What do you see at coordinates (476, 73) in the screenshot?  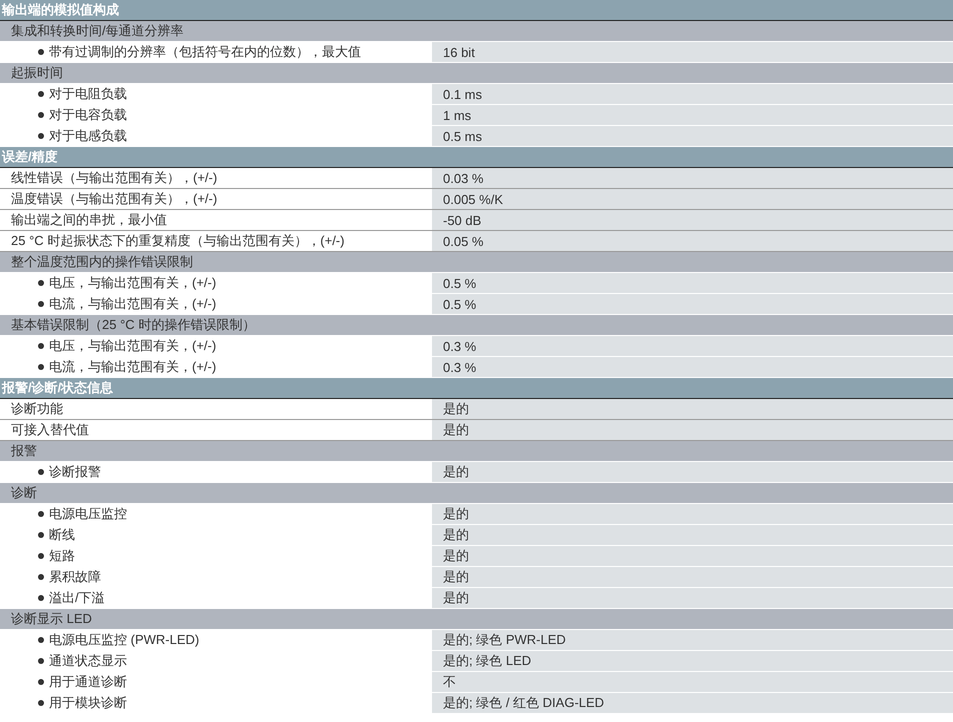 I see `group-heading: 起振时间` at bounding box center [476, 73].